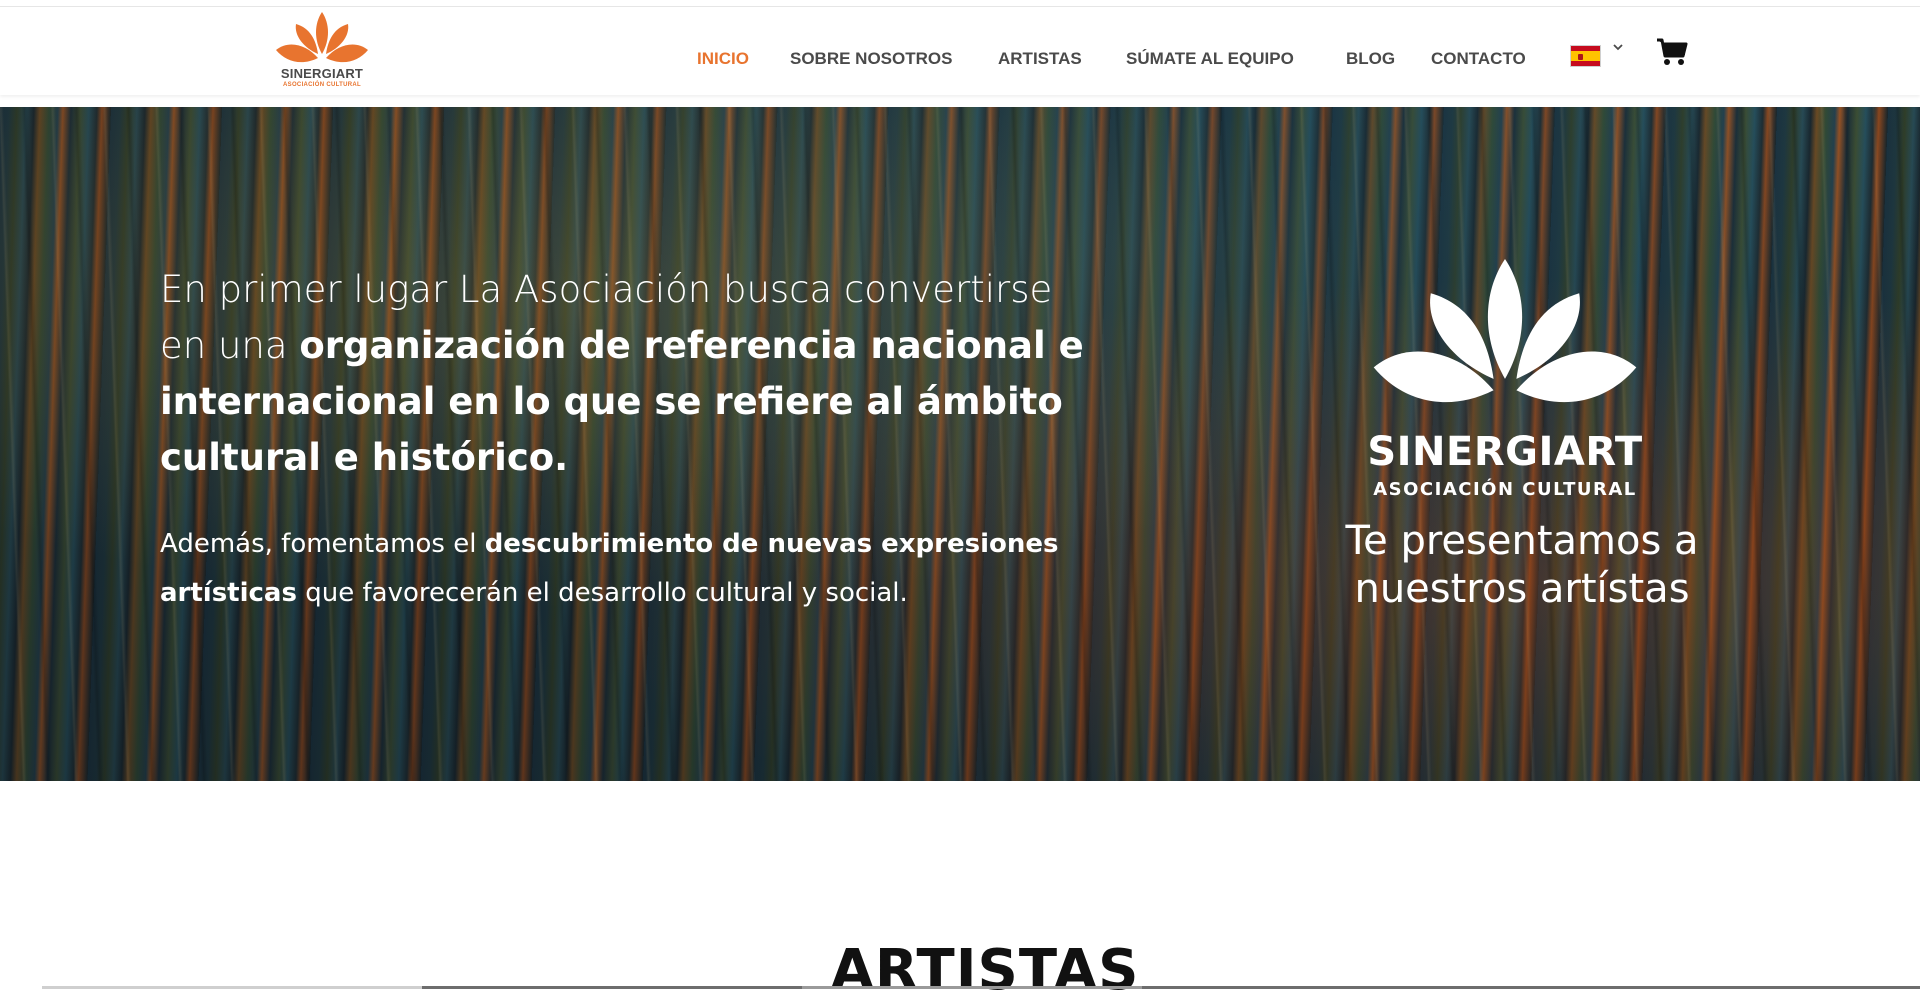  What do you see at coordinates (981, 987) in the screenshot?
I see `bottom-scroll-divider` at bounding box center [981, 987].